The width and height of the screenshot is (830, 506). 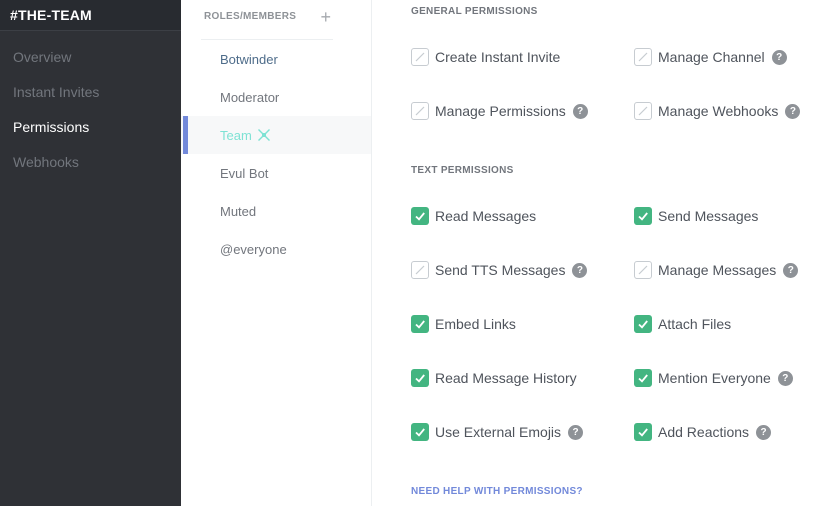 I want to click on role-label: Moderator, so click(x=250, y=97).